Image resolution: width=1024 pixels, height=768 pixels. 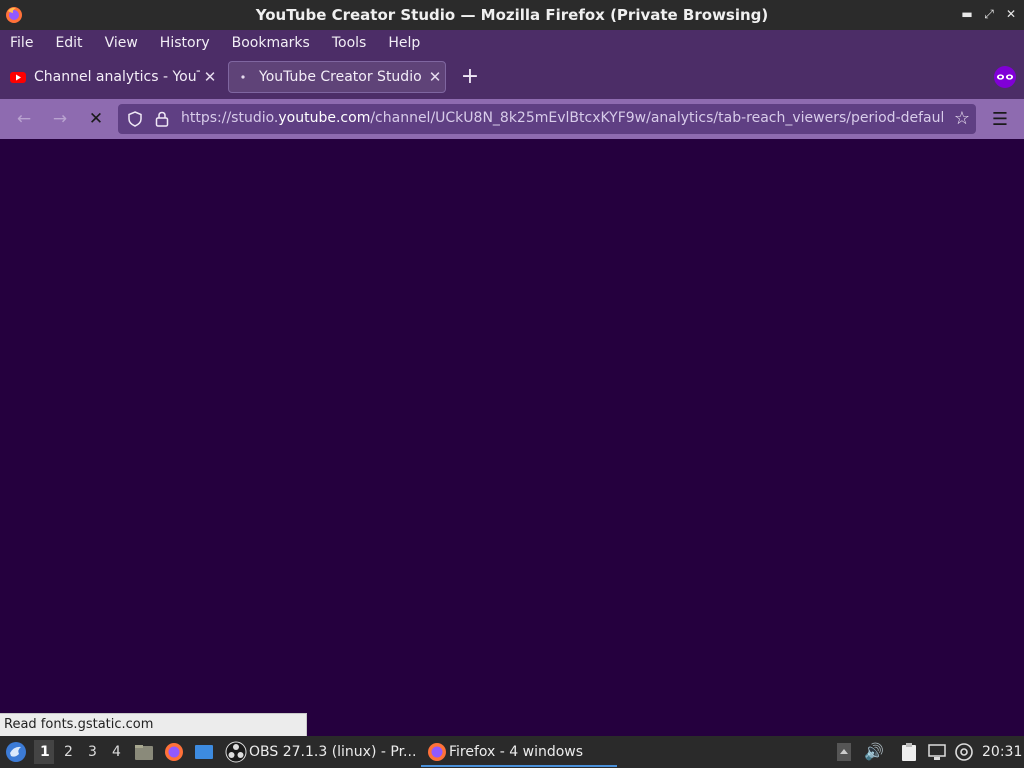 What do you see at coordinates (230, 118) in the screenshot?
I see `url-prefix: https://studio.` at bounding box center [230, 118].